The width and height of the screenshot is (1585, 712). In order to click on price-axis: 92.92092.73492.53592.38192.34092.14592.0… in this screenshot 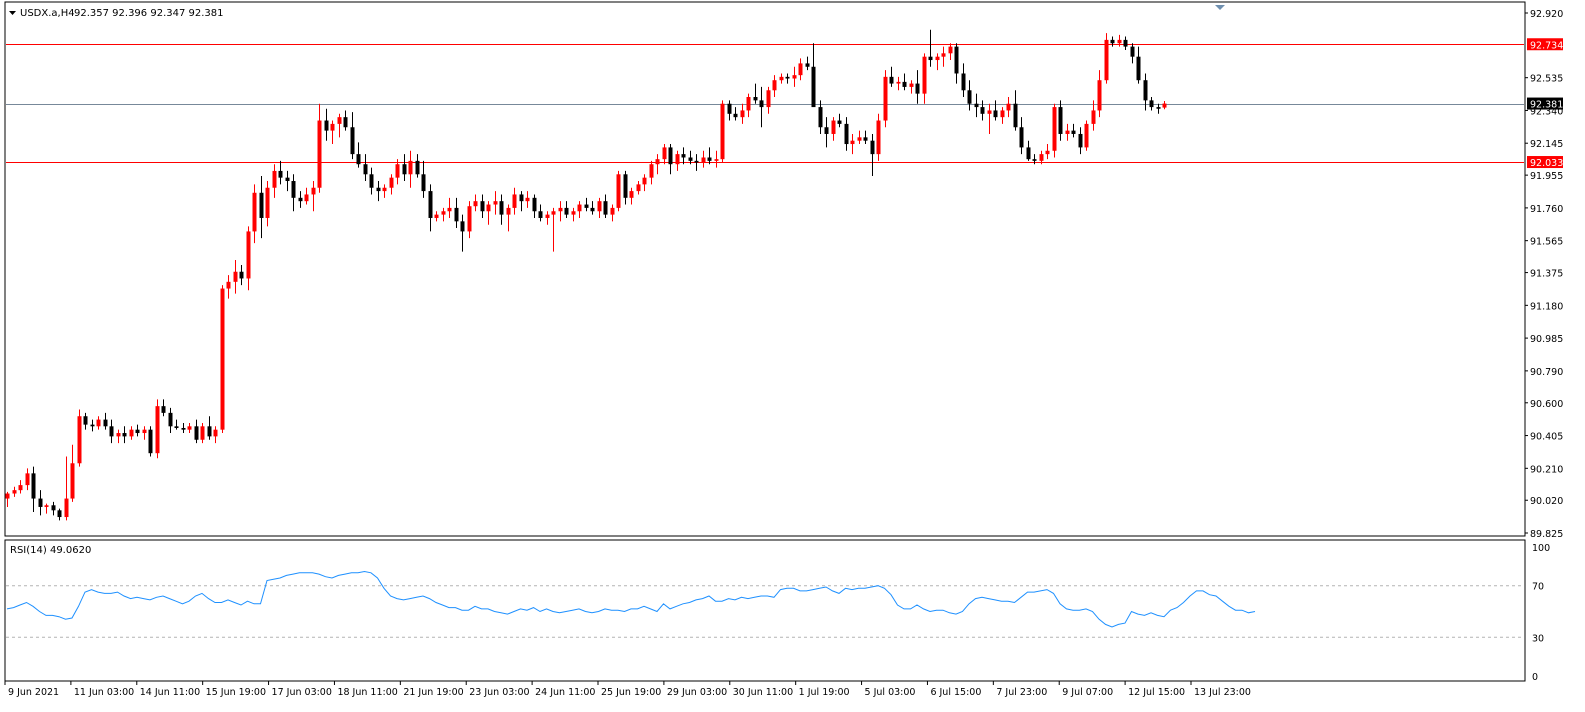, I will do `click(1544, 274)`.